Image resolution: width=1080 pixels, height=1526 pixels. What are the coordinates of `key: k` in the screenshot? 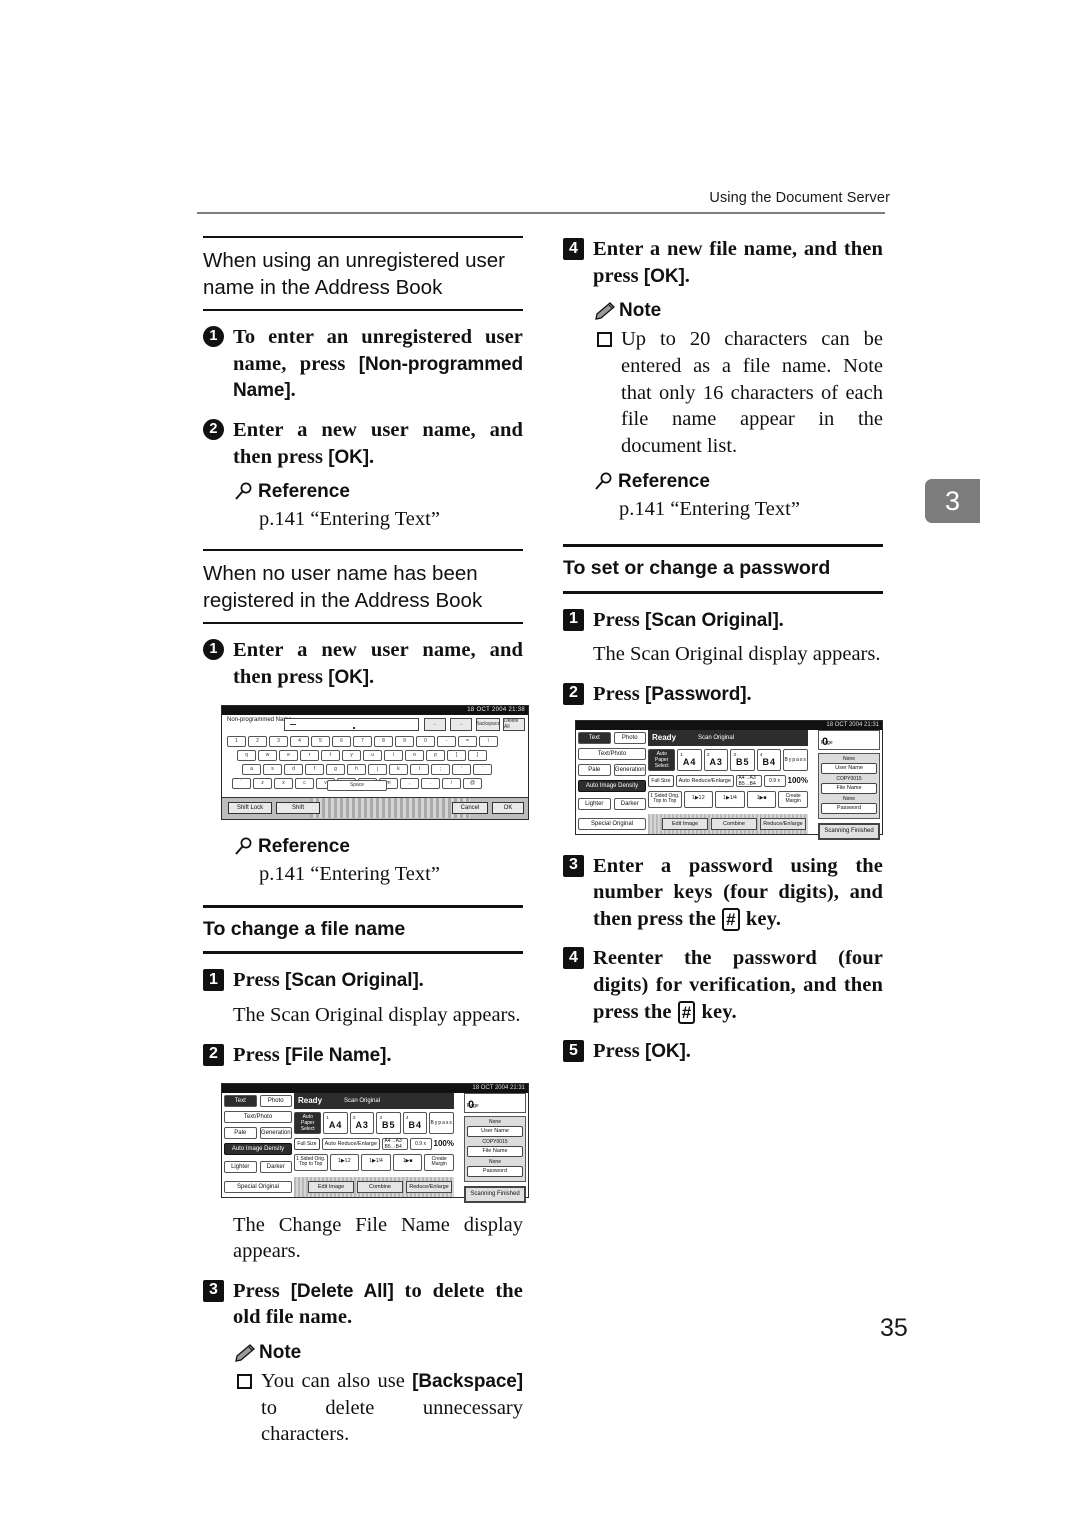 It's located at (398, 769).